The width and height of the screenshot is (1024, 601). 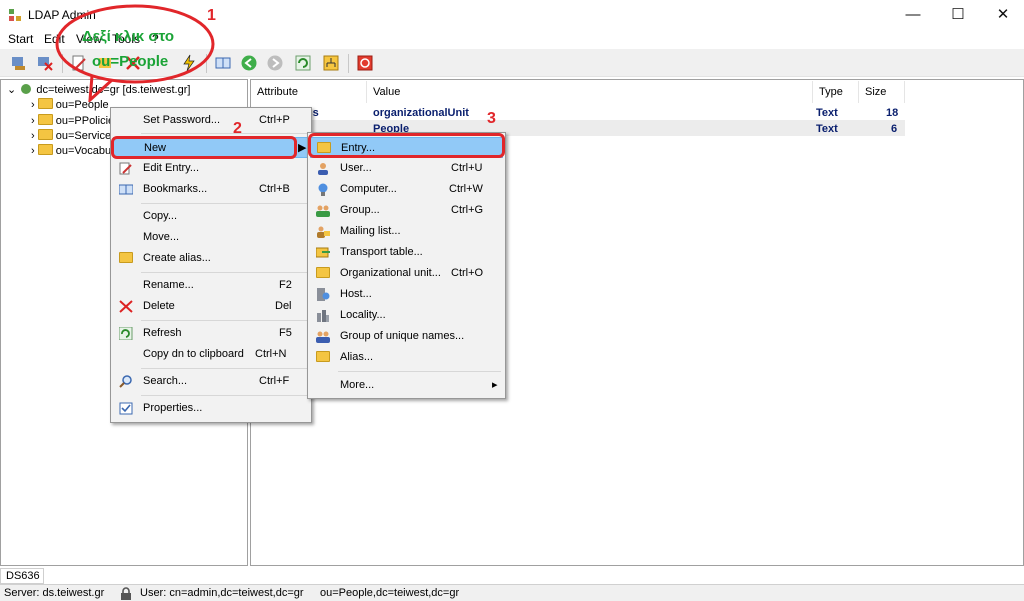 What do you see at coordinates (275, 63) in the screenshot?
I see `forward-icon` at bounding box center [275, 63].